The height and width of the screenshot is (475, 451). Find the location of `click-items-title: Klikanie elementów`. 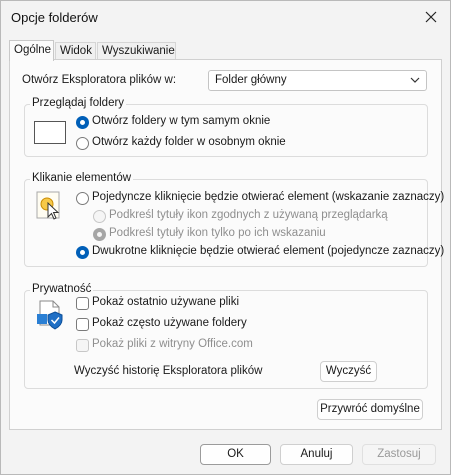

click-items-title: Klikanie elementów is located at coordinates (82, 178).